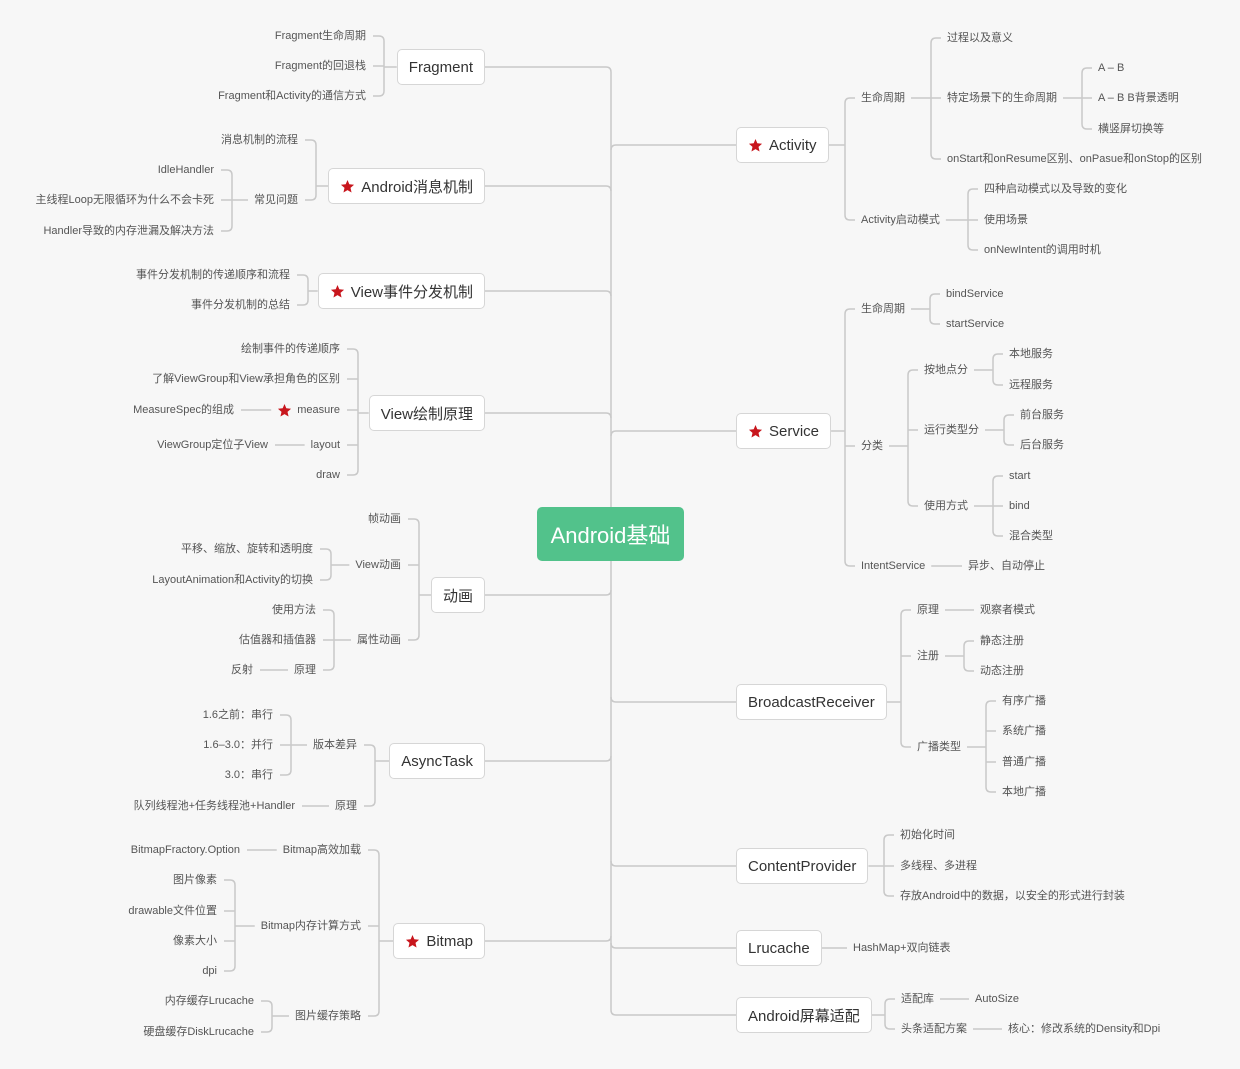  What do you see at coordinates (610, 534) in the screenshot?
I see `root-topic: Android基础` at bounding box center [610, 534].